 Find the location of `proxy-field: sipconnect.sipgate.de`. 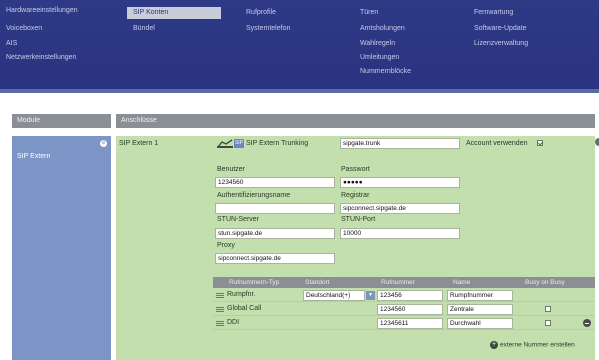

proxy-field: sipconnect.sipgate.de is located at coordinates (275, 258).